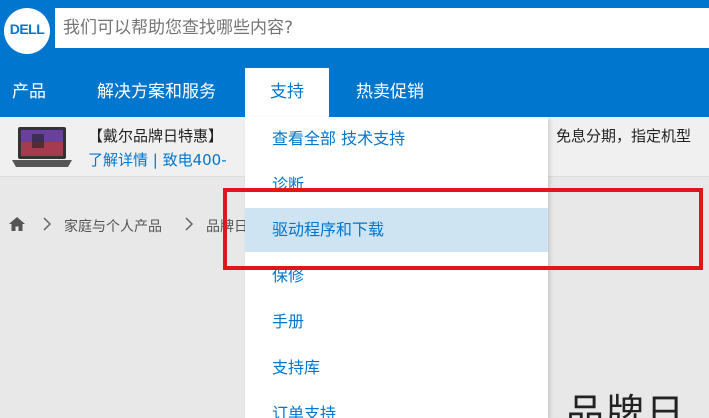  I want to click on search-input, so click(382, 28).